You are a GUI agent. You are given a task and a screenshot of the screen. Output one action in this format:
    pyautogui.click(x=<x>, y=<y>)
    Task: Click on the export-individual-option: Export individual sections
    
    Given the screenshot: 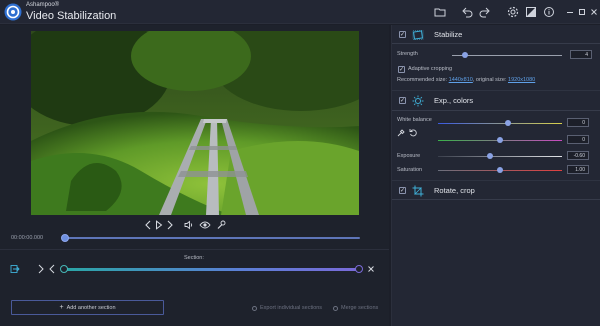 What is the action you would take?
    pyautogui.click(x=287, y=308)
    